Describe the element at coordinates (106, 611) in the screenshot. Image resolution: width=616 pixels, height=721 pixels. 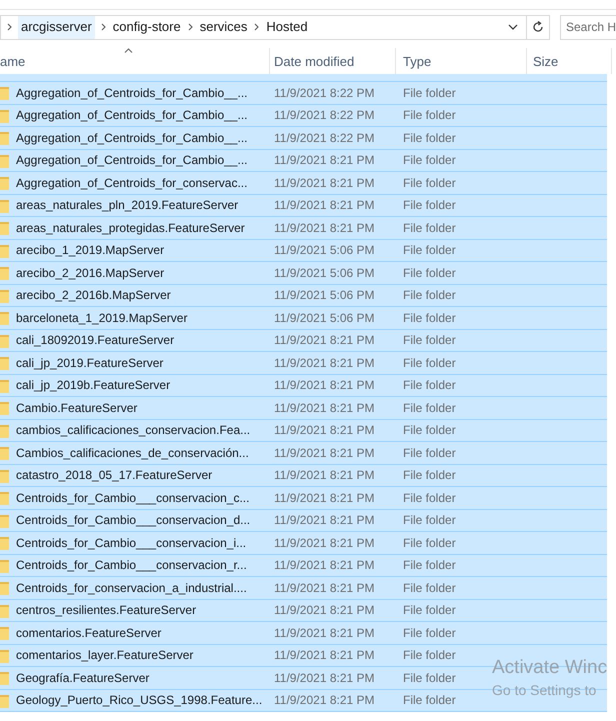
I see `file-name: centros_resilientes.FeatureServer` at that location.